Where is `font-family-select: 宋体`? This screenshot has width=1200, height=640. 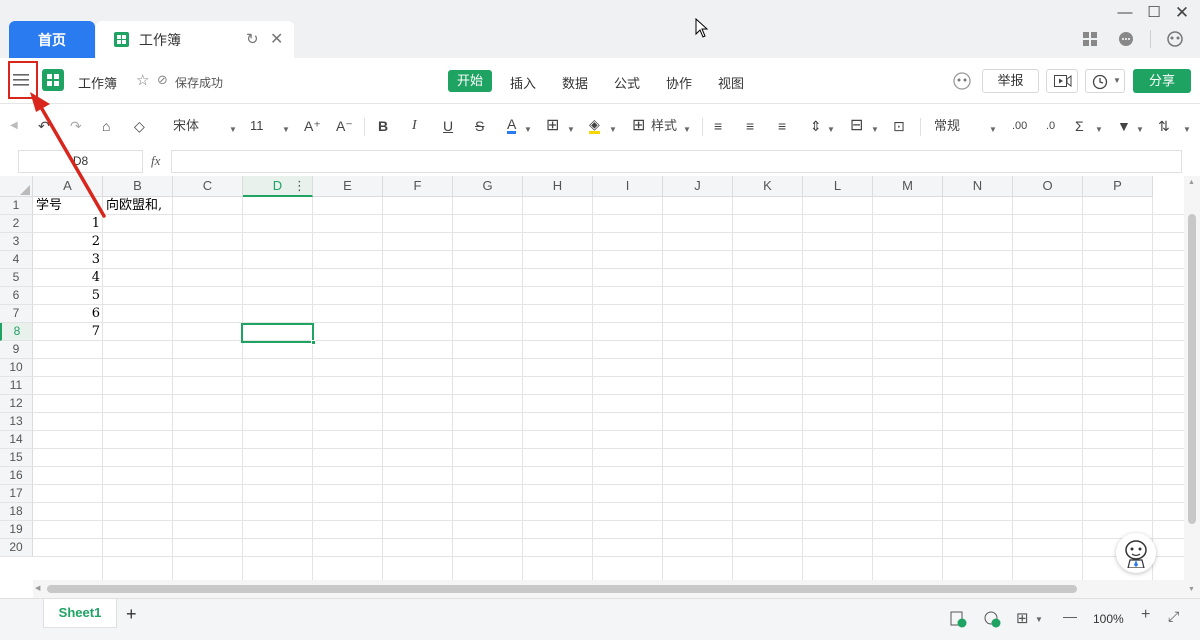 font-family-select: 宋体 is located at coordinates (186, 126).